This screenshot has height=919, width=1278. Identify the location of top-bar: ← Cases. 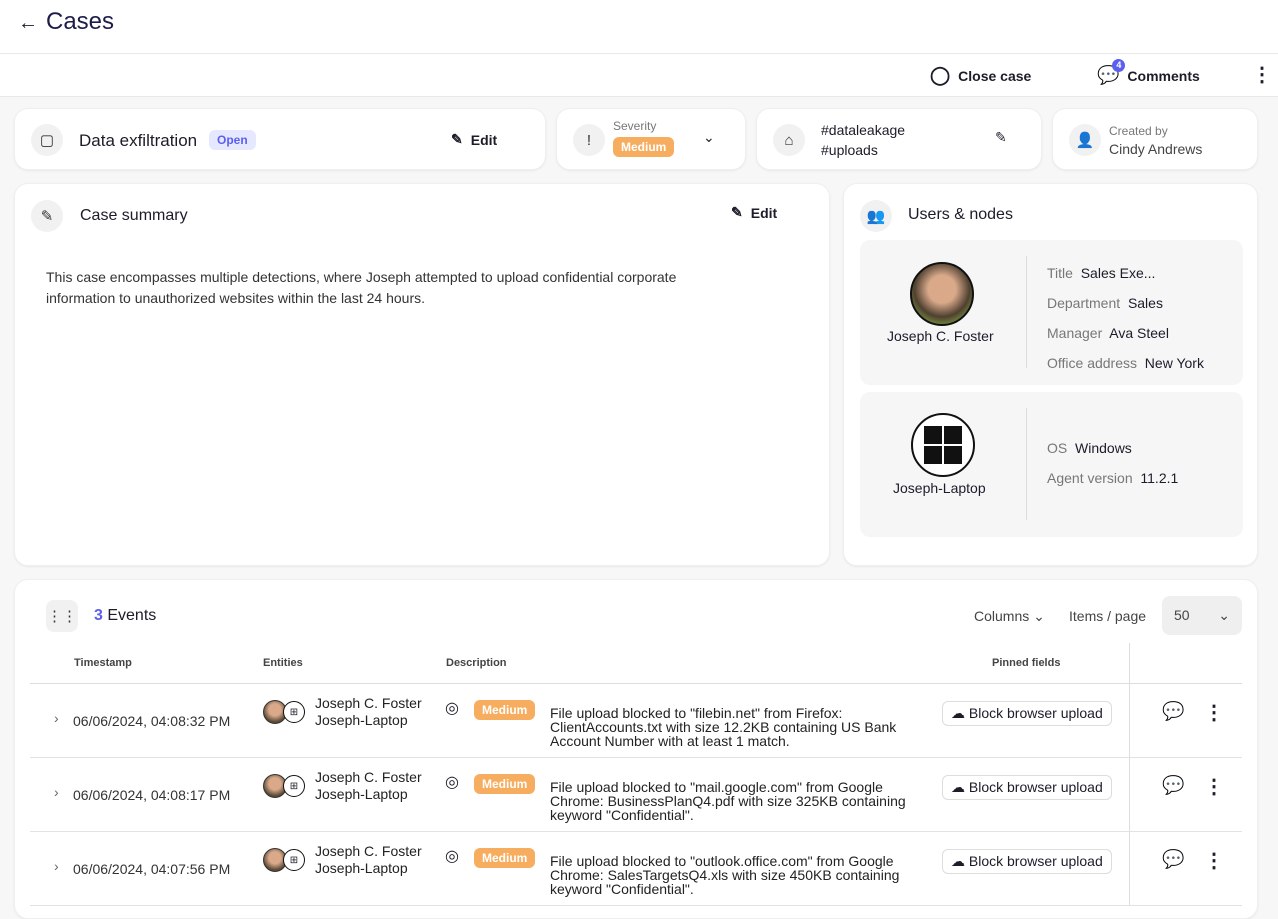
(639, 27).